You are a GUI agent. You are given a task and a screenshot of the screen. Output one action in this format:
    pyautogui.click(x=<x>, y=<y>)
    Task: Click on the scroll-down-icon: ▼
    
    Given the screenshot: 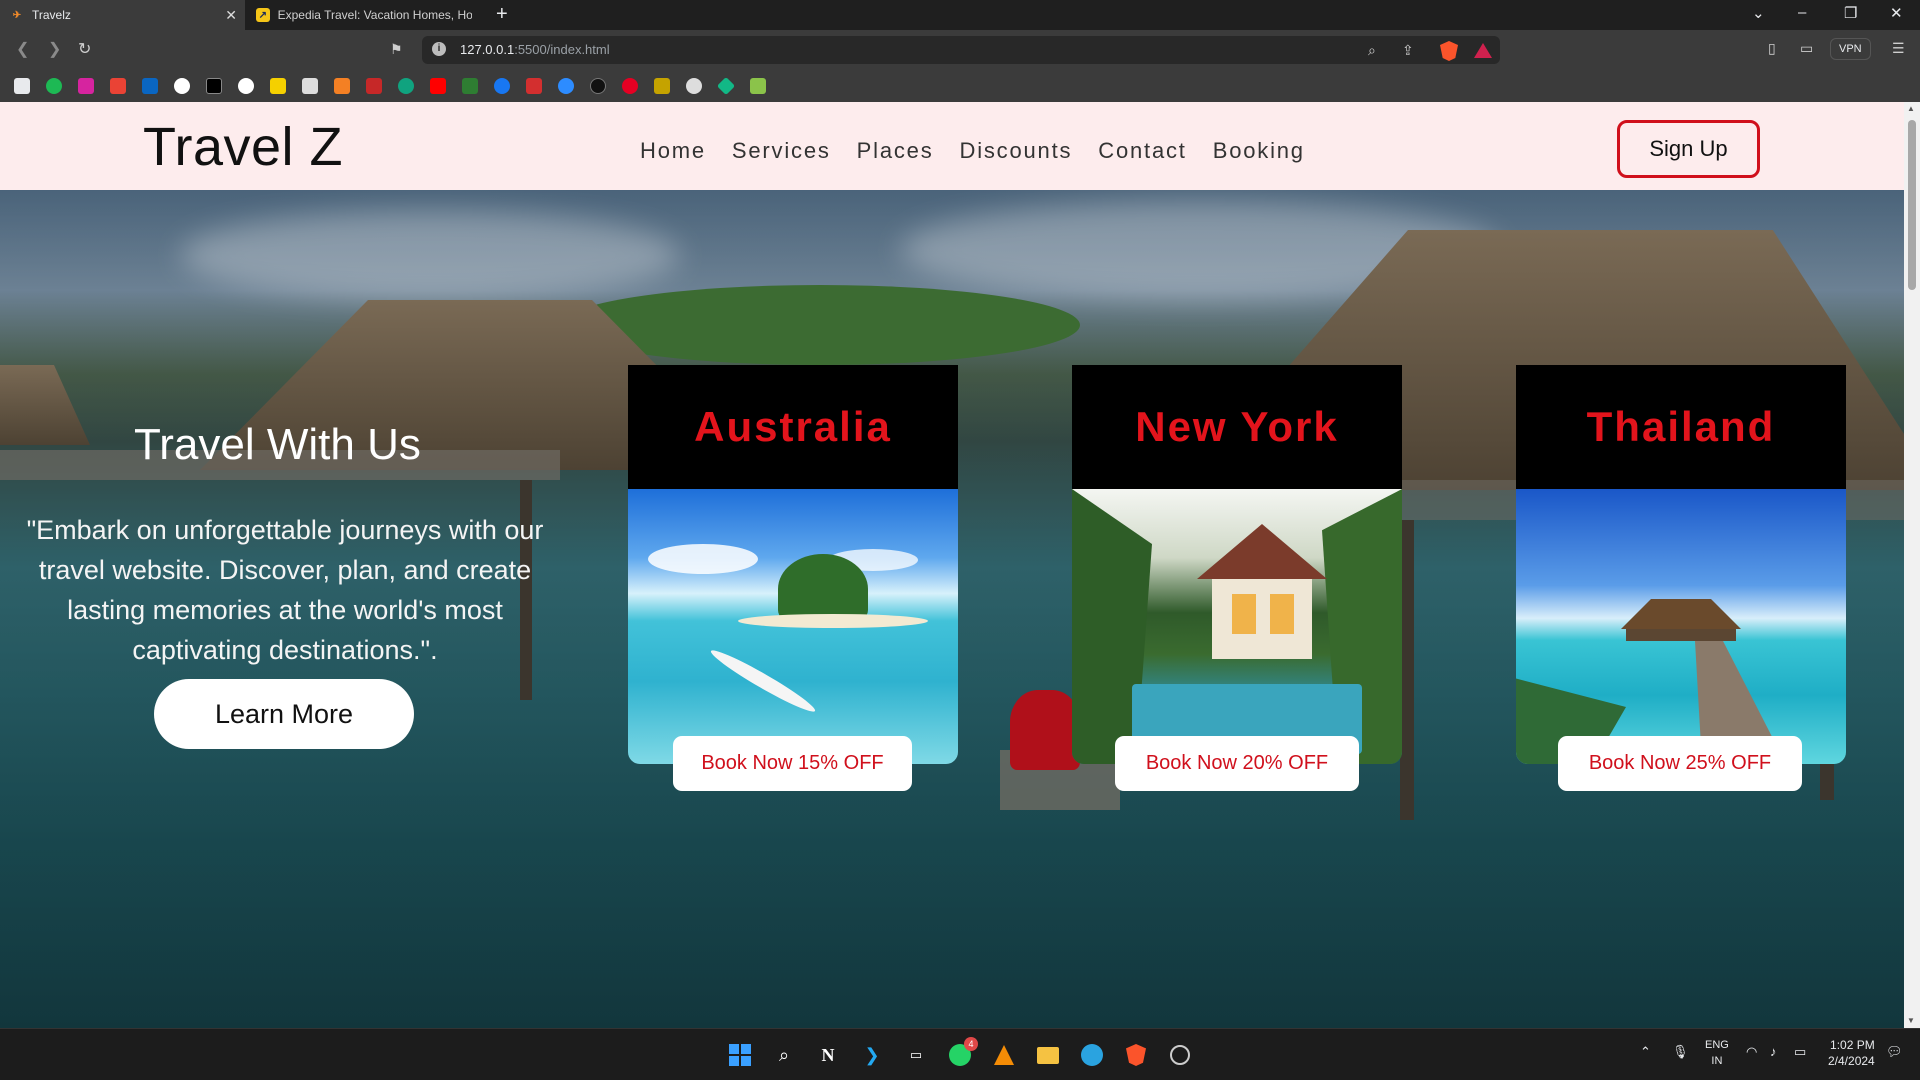 What is the action you would take?
    pyautogui.click(x=1911, y=1020)
    